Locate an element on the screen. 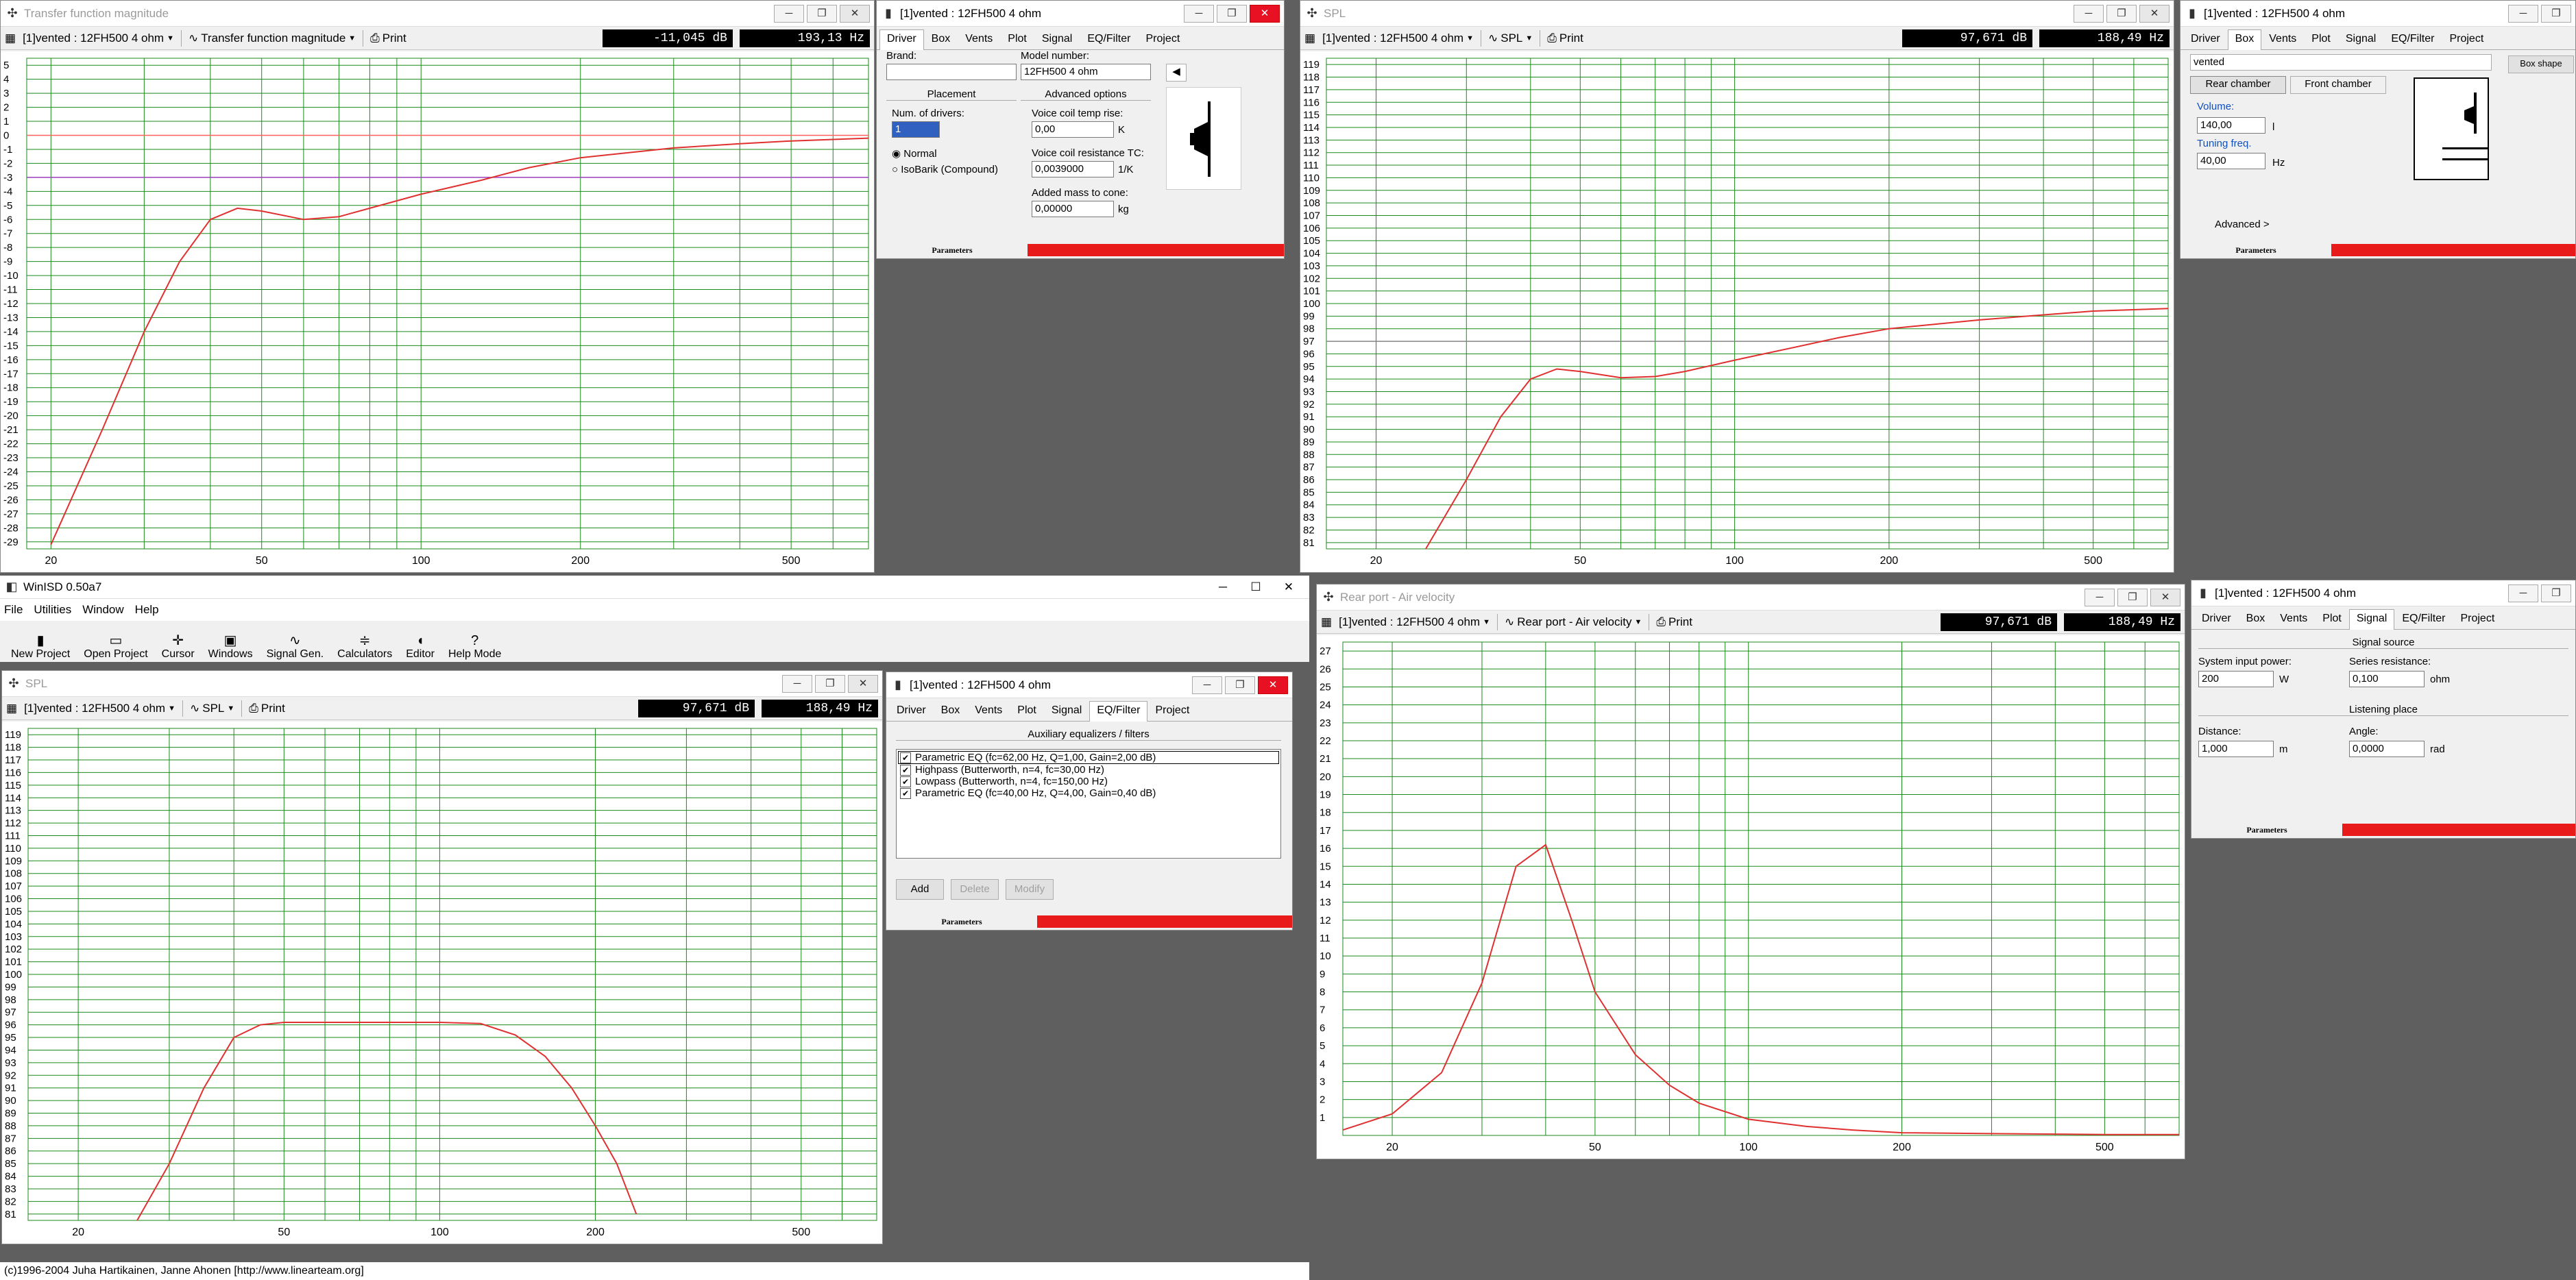 The height and width of the screenshot is (1280, 2576). maximize-button: ☐ is located at coordinates (1255, 587).